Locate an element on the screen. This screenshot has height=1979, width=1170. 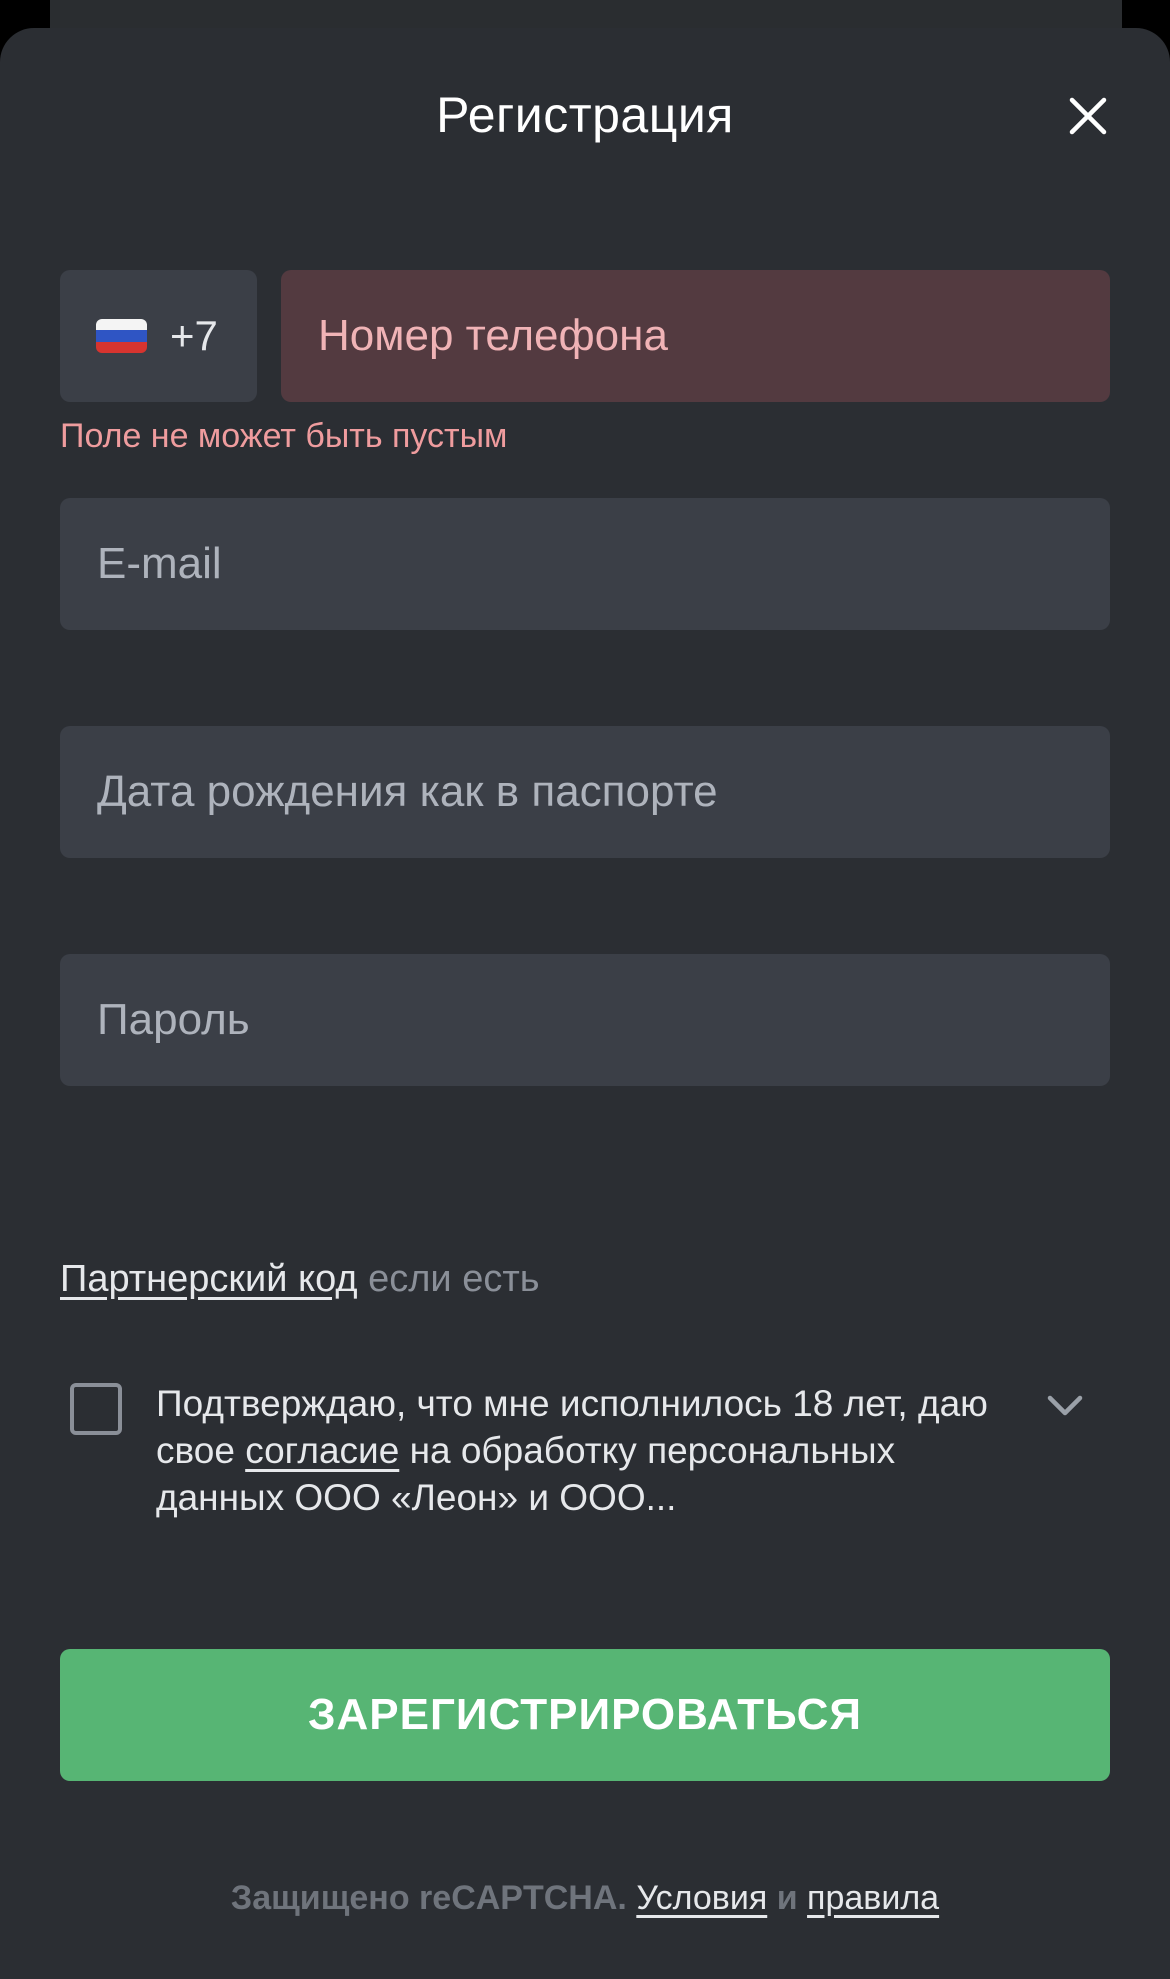
birthdate-input: Дата рождения как в паспорте is located at coordinates (585, 792).